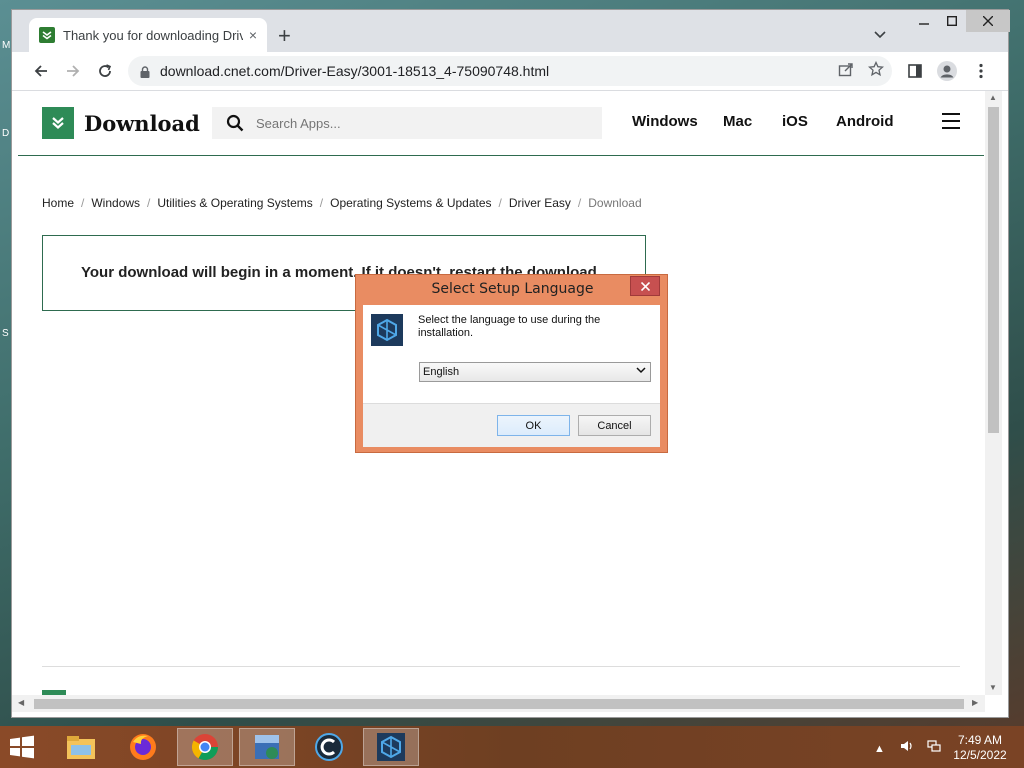 This screenshot has height=768, width=1024. I want to click on new-tab-button: +, so click(284, 36).